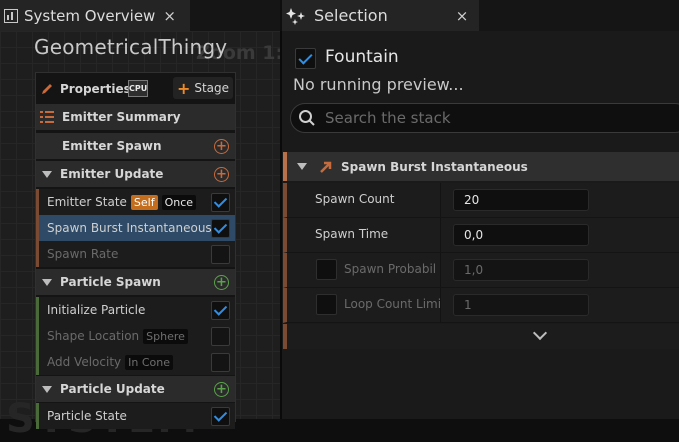 This screenshot has width=679, height=442. What do you see at coordinates (112, 389) in the screenshot?
I see `section-label: Particle Update` at bounding box center [112, 389].